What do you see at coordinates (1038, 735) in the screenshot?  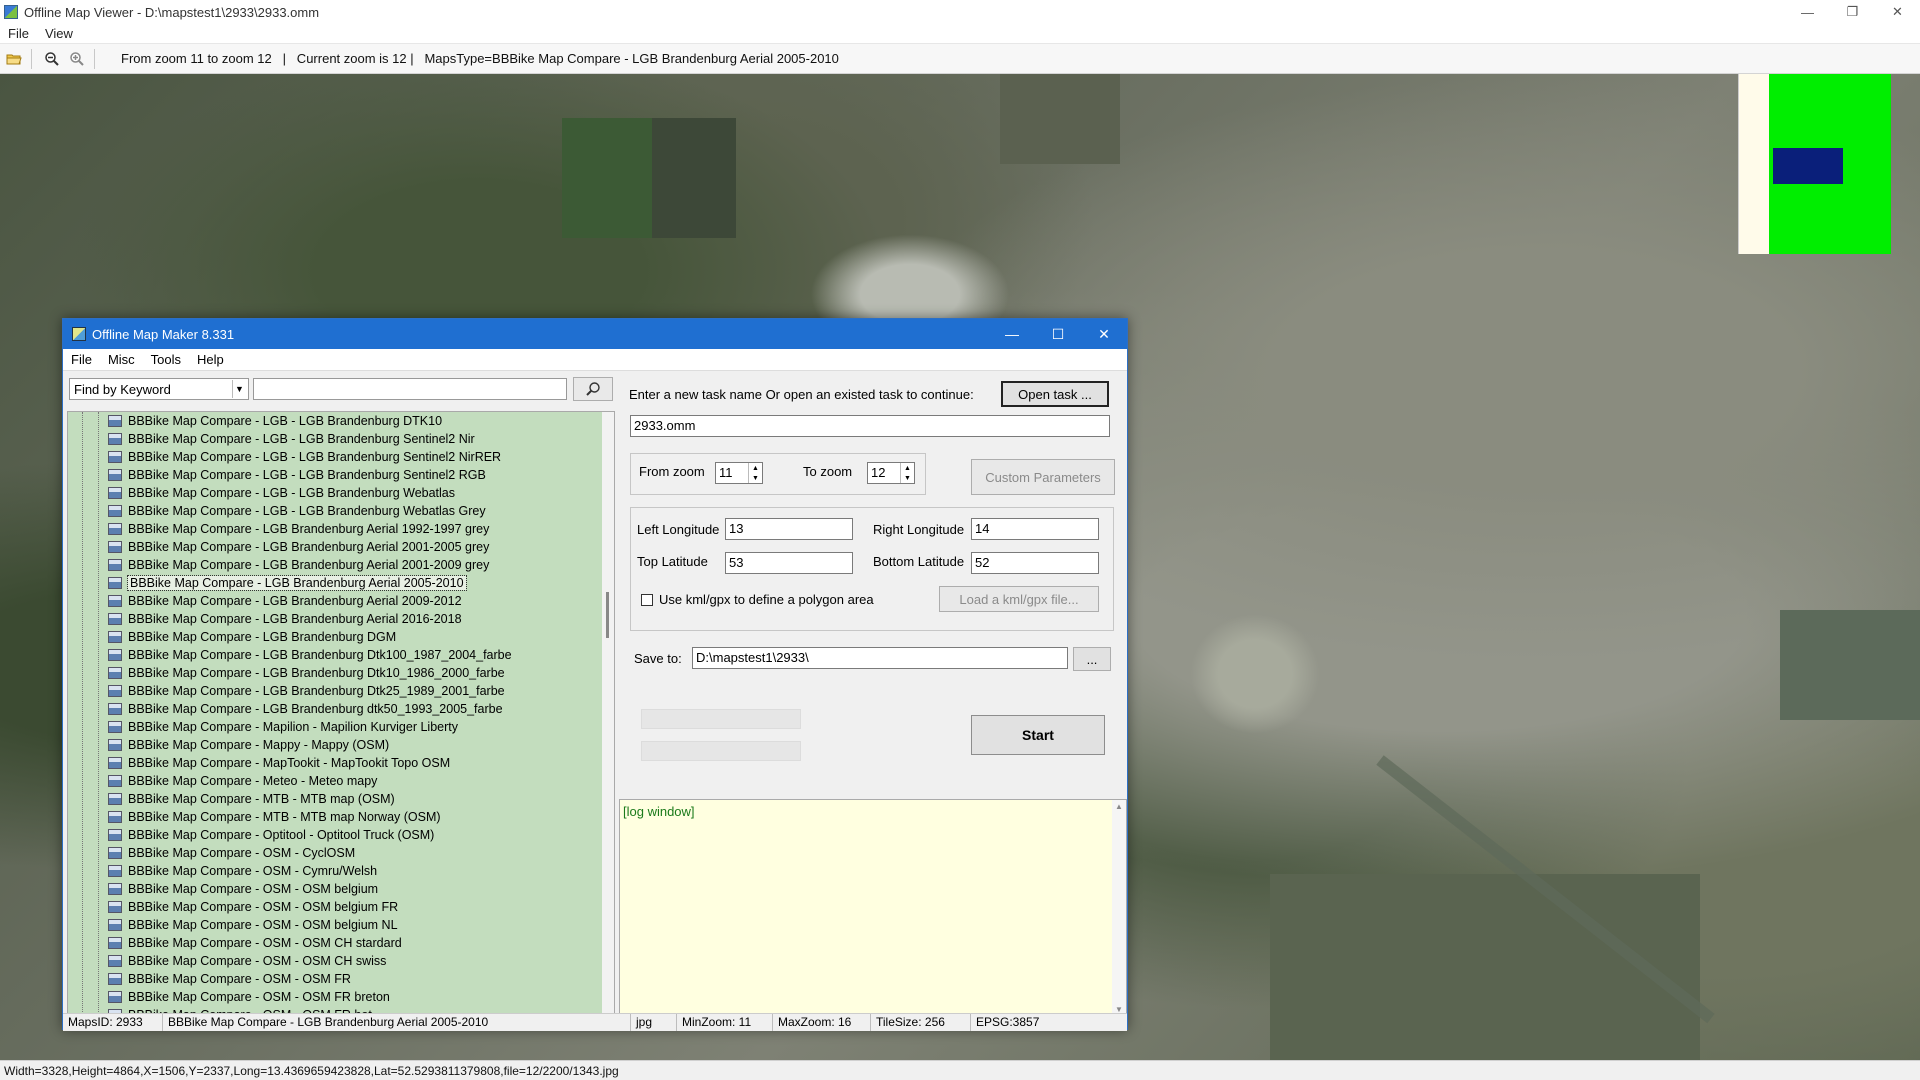 I see `start-button: Start` at bounding box center [1038, 735].